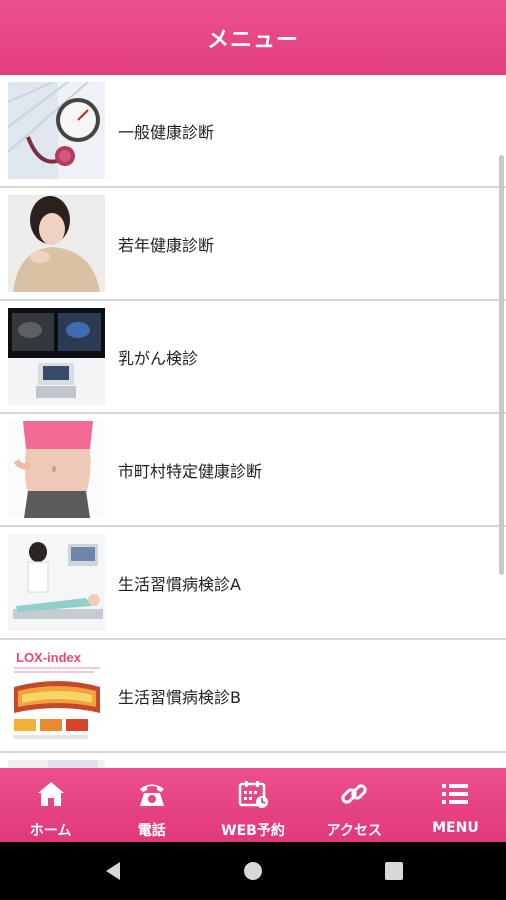  Describe the element at coordinates (501, 365) in the screenshot. I see `scrollbar` at that location.